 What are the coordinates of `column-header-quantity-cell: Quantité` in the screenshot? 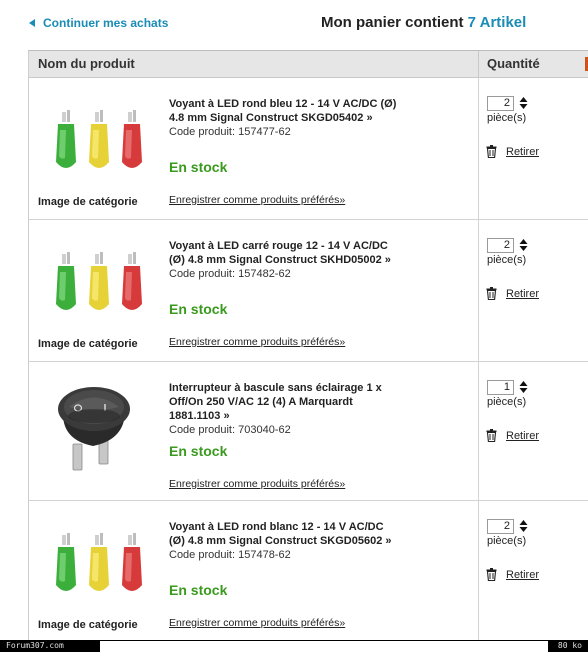 It's located at (533, 64).